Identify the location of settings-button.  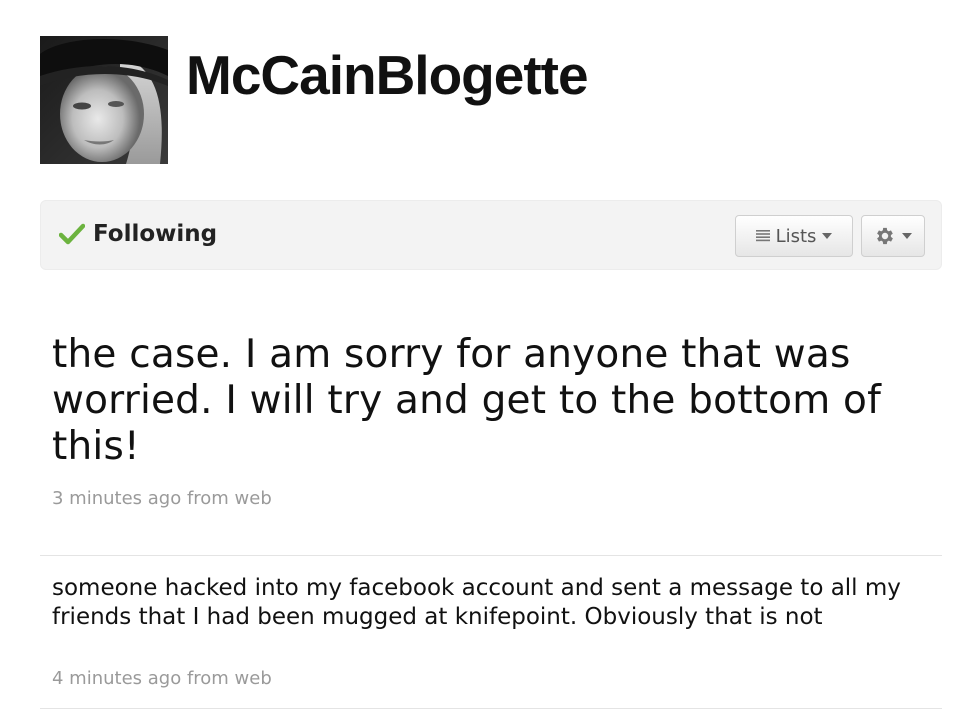
(893, 236).